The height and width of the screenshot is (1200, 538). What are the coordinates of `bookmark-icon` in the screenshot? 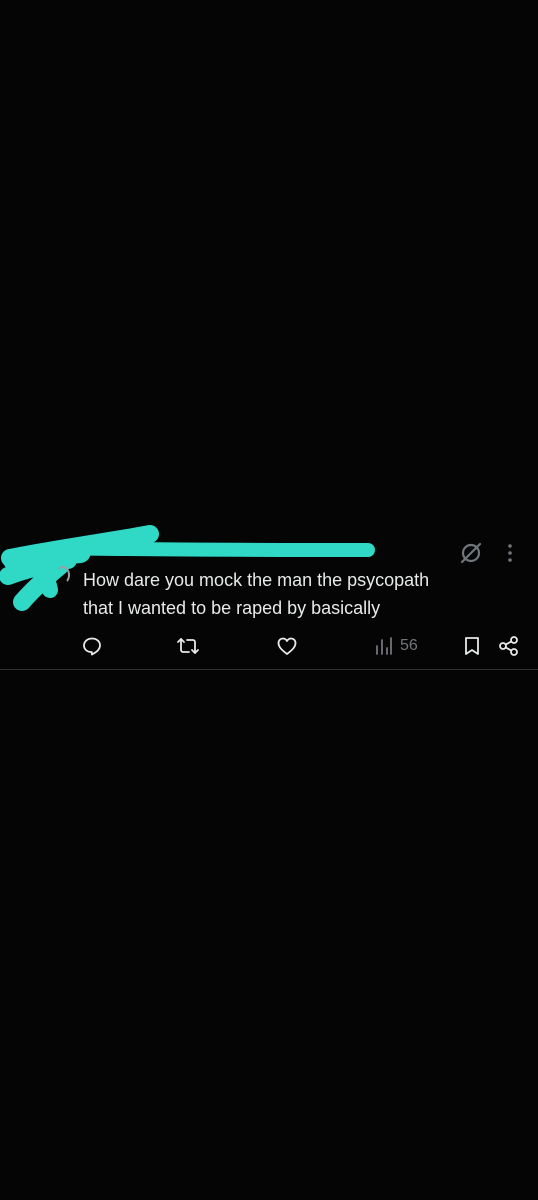 It's located at (472, 646).